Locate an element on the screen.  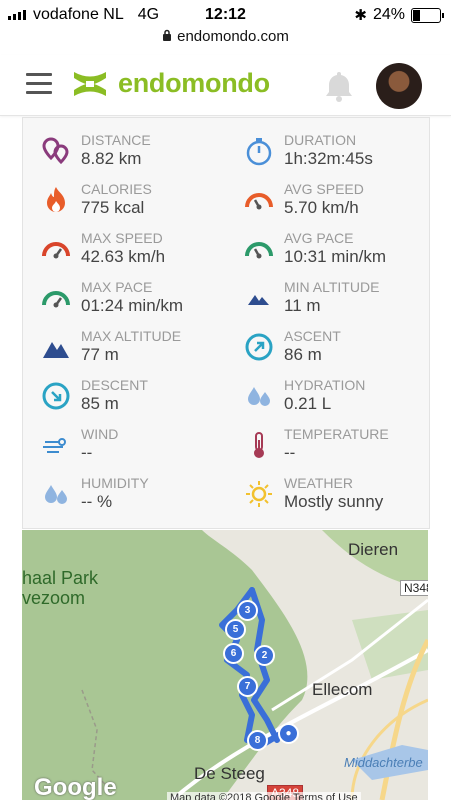
stat-value: 01:24 min/km is located at coordinates (132, 305).